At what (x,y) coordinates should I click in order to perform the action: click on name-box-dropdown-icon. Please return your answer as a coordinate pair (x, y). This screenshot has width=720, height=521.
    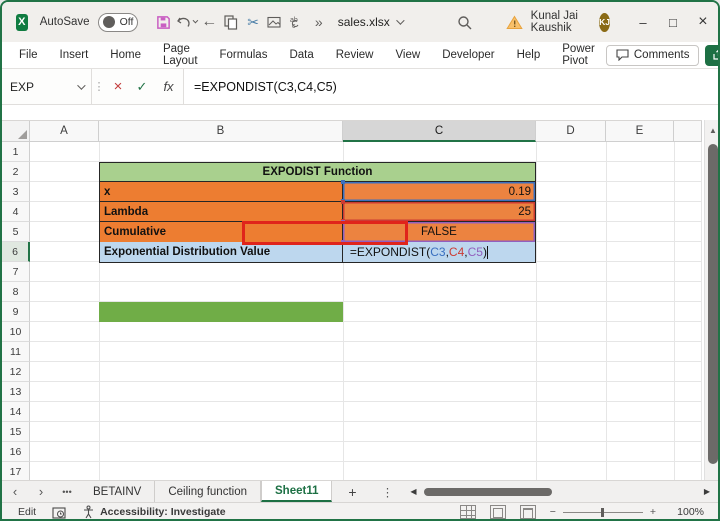
    Looking at the image, I should click on (81, 85).